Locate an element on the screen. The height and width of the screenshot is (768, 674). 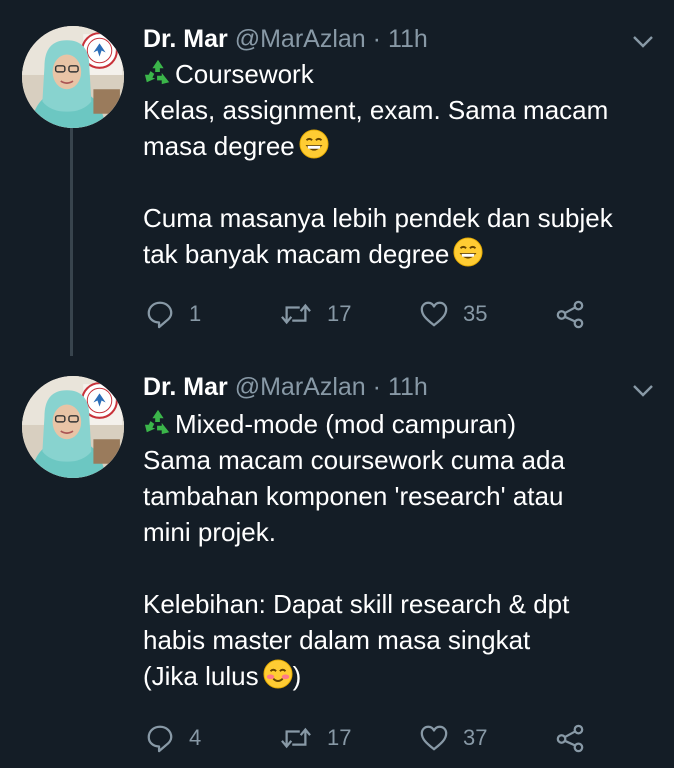
reply-count: 4 is located at coordinates (195, 737).